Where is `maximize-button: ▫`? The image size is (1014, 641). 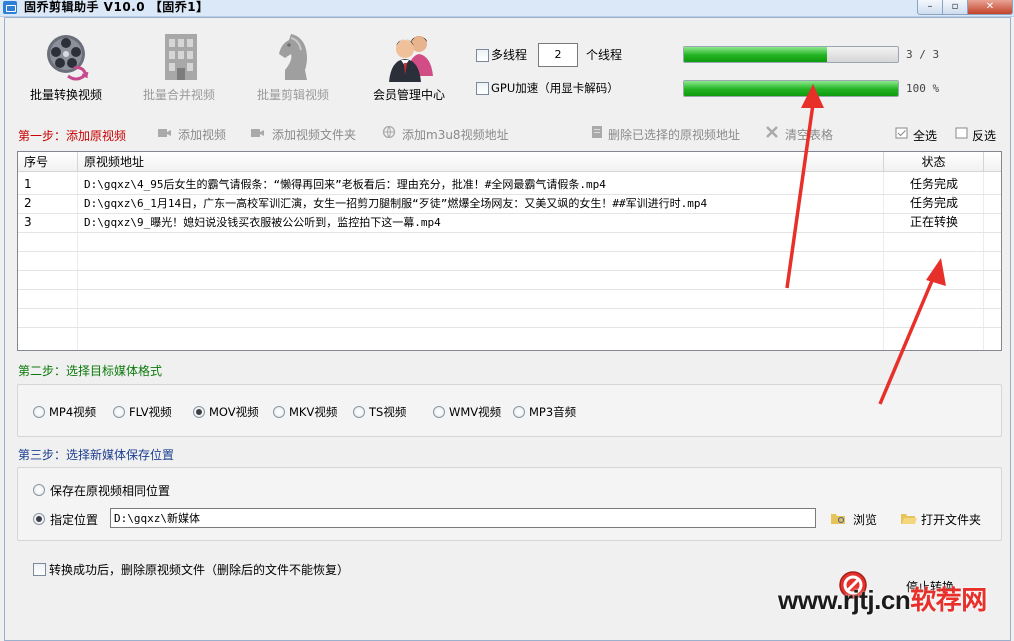
maximize-button: ▫ is located at coordinates (955, 7).